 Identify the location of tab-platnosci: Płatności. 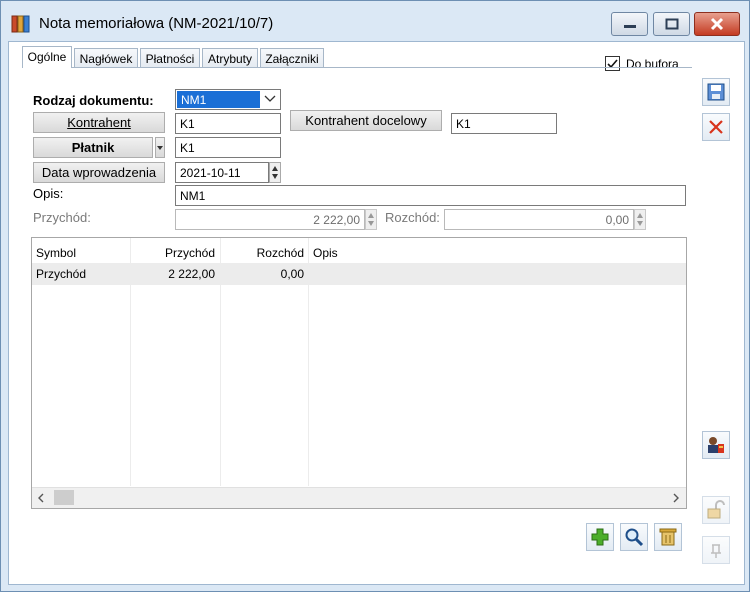
(170, 58).